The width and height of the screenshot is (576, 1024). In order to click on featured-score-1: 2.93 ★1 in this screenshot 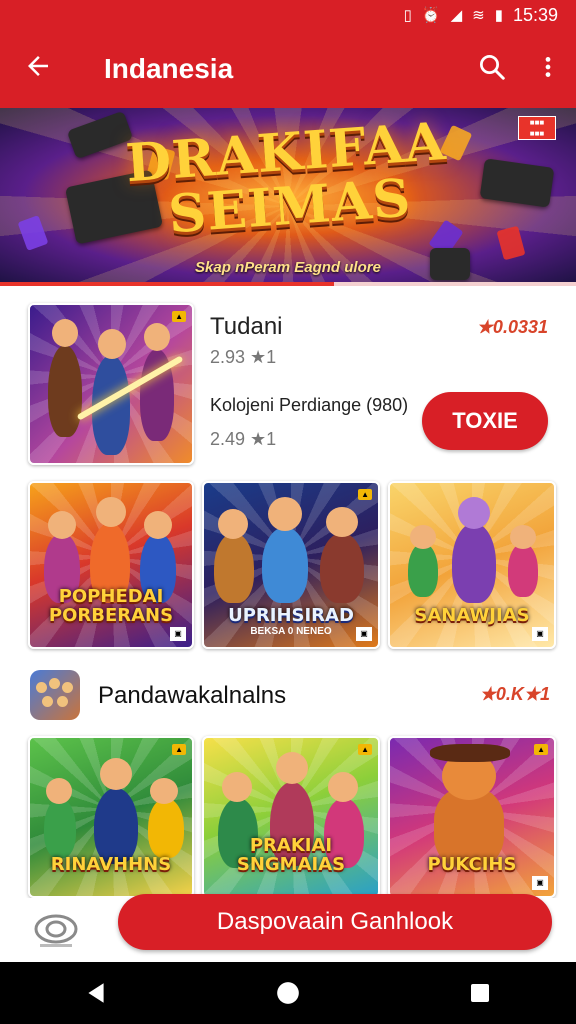, I will do `click(243, 357)`.